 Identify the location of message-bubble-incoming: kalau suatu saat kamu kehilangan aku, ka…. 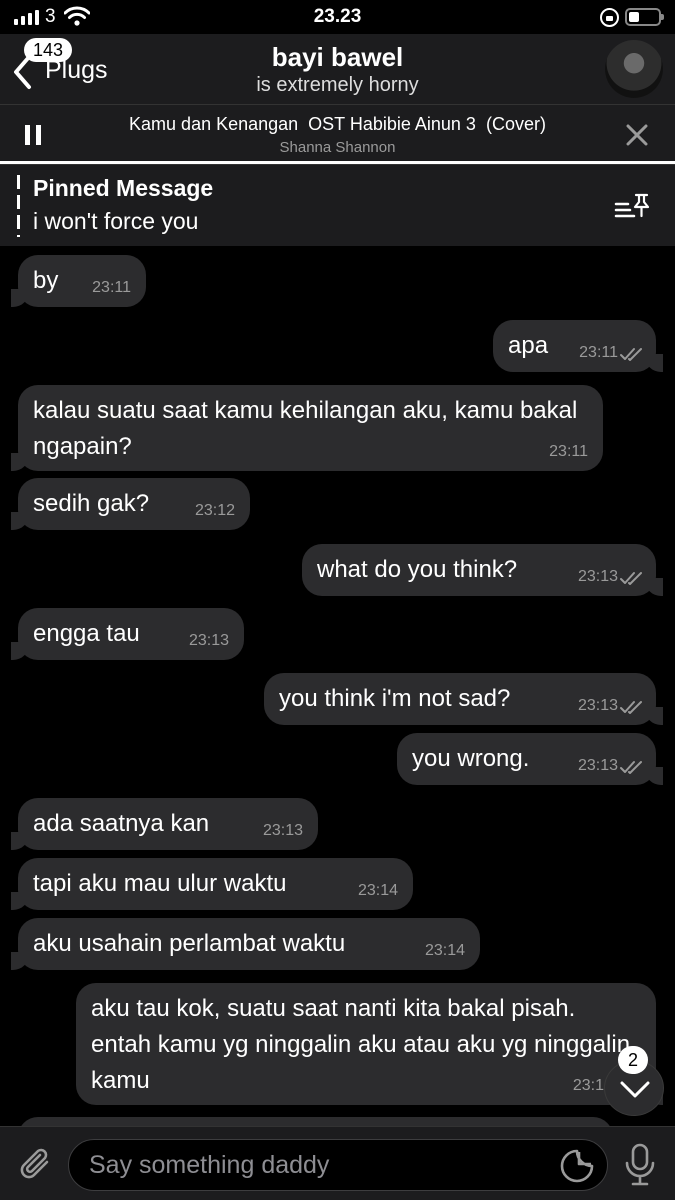
(307, 428).